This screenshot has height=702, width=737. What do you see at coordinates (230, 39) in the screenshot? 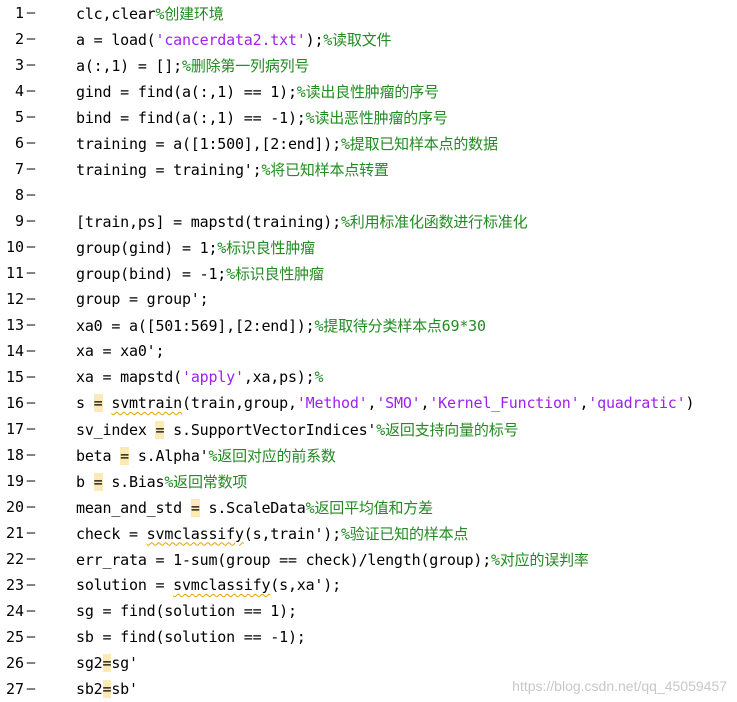
I see `string-literal: 'cancerdata2.txt'` at bounding box center [230, 39].